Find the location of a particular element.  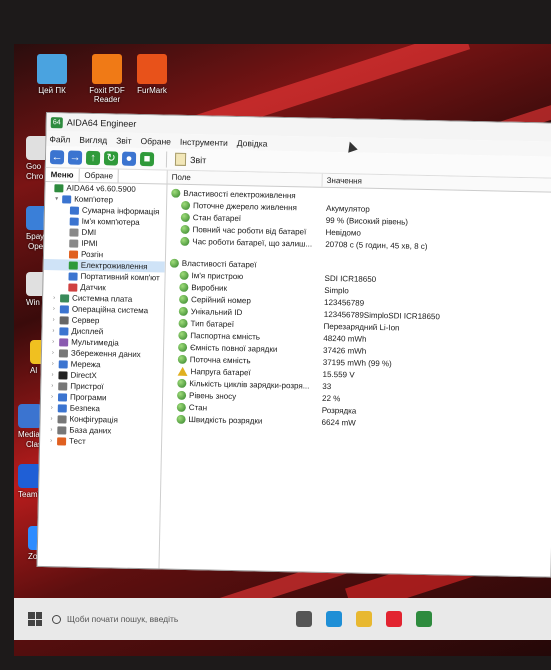

tree-item-label: AIDA64 v6.60.5900 is located at coordinates (101, 188).